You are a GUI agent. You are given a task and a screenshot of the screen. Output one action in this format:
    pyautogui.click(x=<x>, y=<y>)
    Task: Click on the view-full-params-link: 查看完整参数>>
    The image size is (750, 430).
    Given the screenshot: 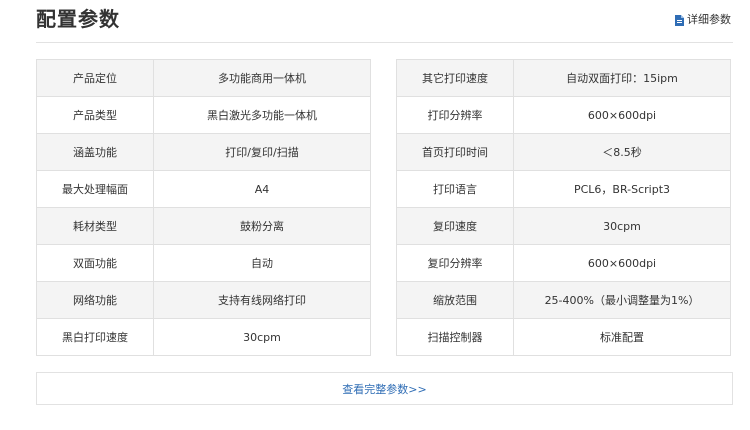 What is the action you would take?
    pyautogui.click(x=384, y=389)
    